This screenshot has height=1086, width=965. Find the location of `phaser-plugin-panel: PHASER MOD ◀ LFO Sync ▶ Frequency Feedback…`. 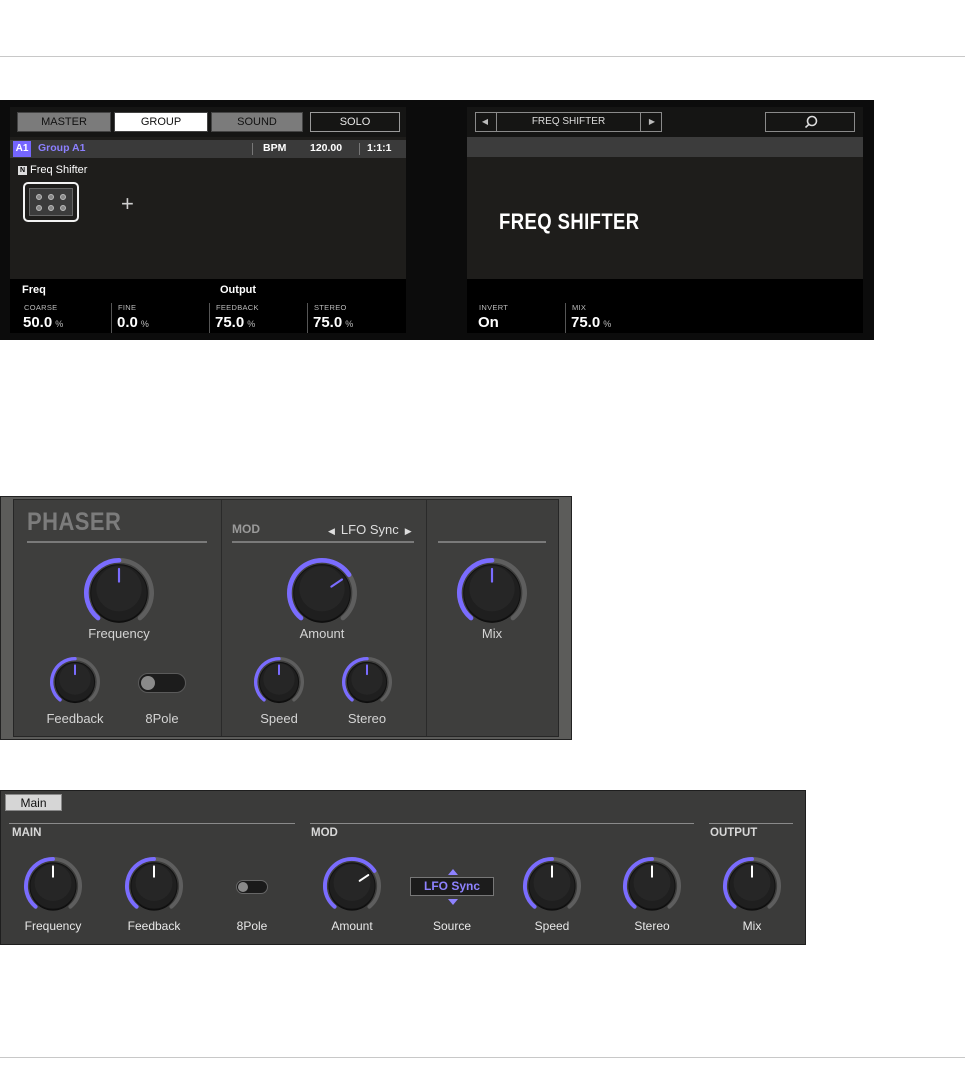

phaser-plugin-panel: PHASER MOD ◀ LFO Sync ▶ Frequency Feedback… is located at coordinates (286, 618).